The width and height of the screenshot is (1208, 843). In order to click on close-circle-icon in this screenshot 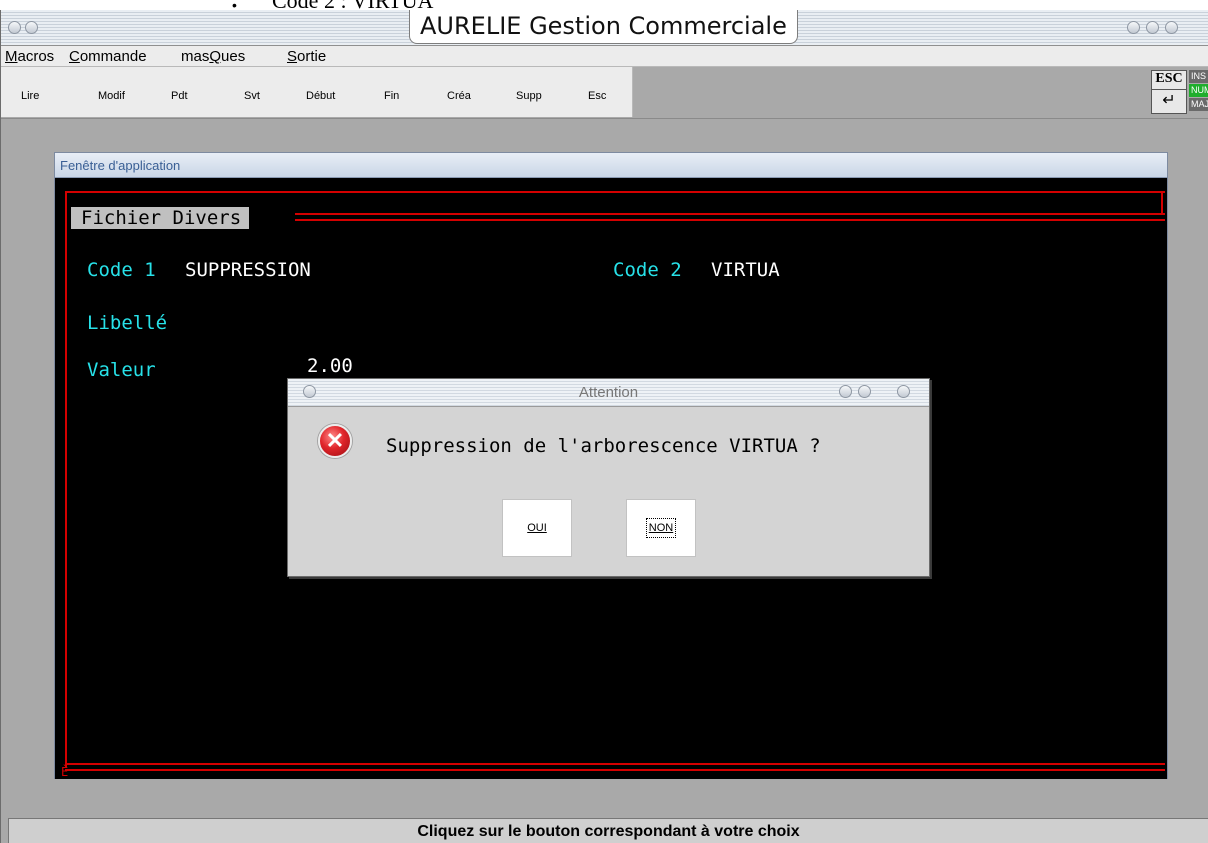, I will do `click(1171, 27)`.